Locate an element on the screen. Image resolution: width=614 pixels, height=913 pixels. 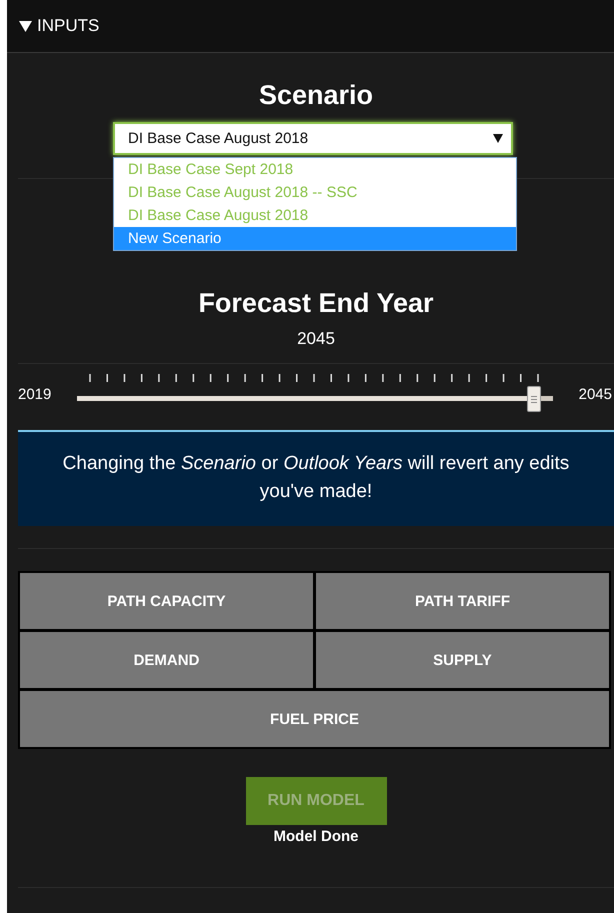
warning-notice: Changing the Scenario or Outlook Years will revert any edits you've made! is located at coordinates (316, 478).